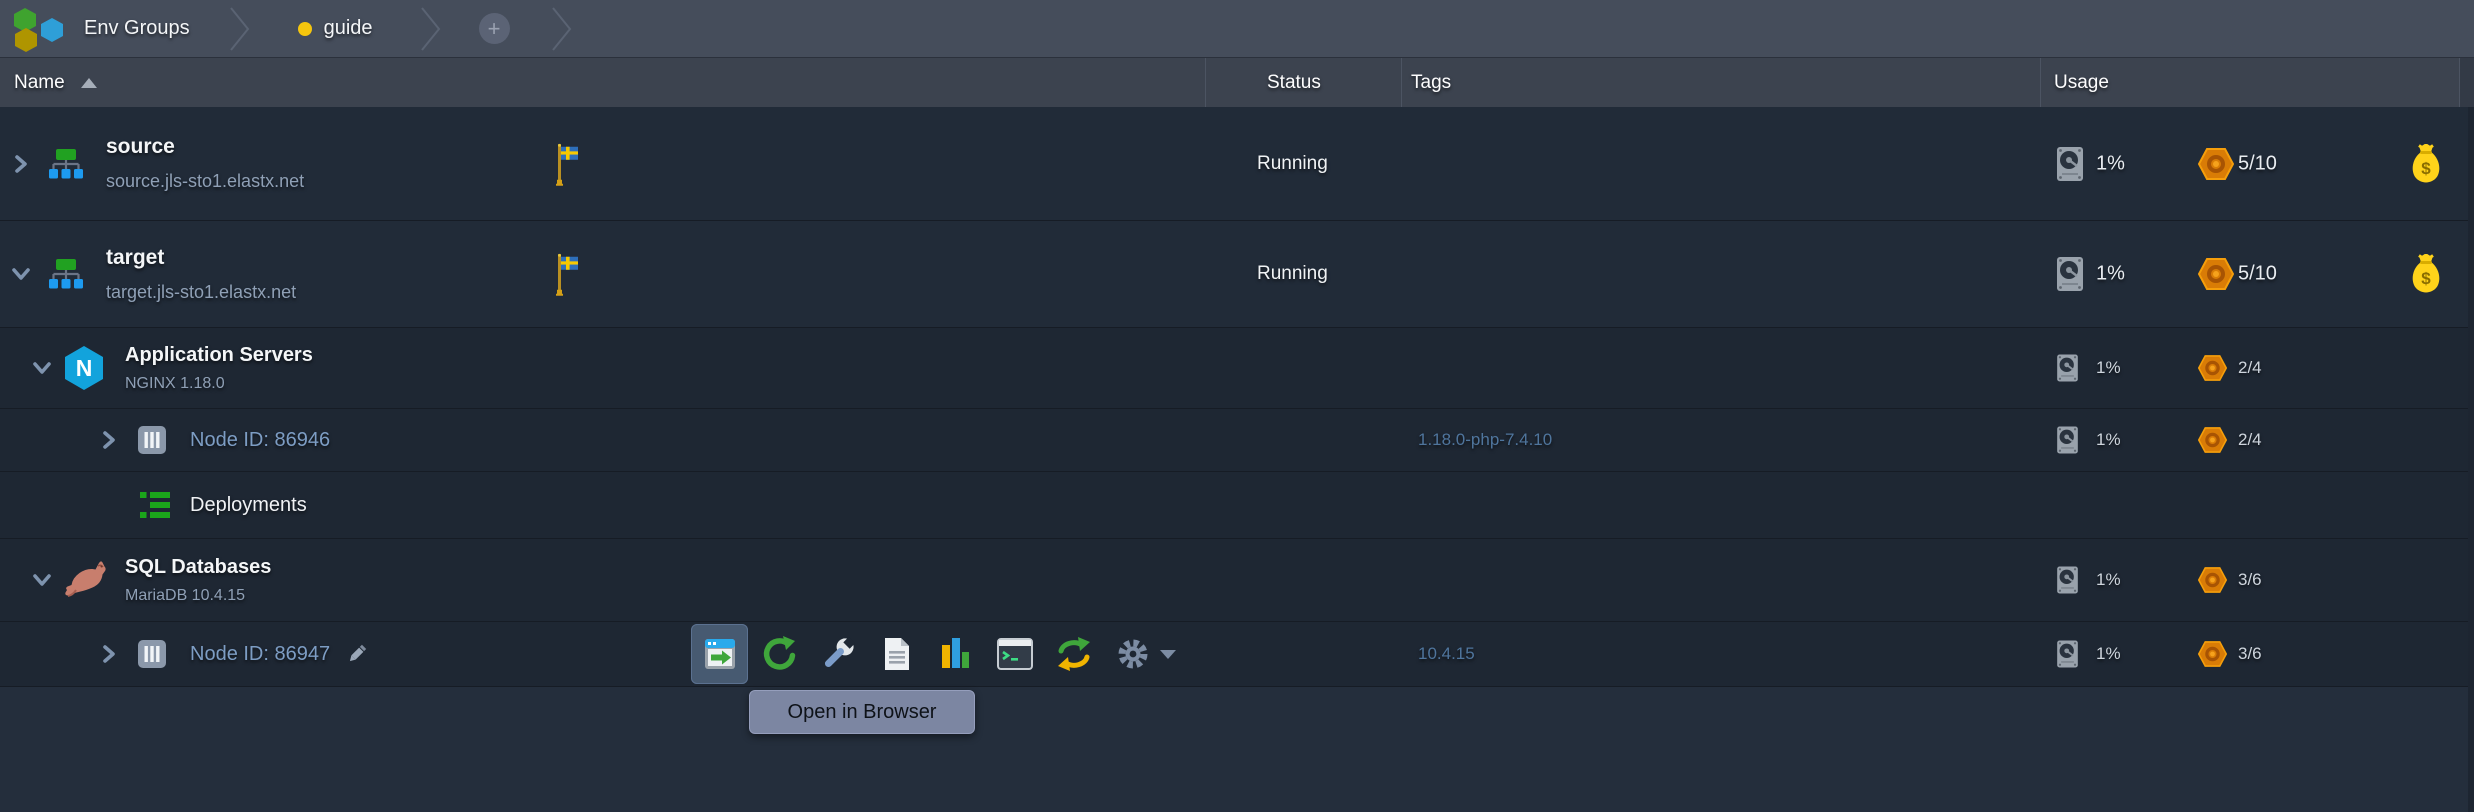 This screenshot has width=2474, height=812. What do you see at coordinates (357, 654) in the screenshot?
I see `edit-pencil-icon` at bounding box center [357, 654].